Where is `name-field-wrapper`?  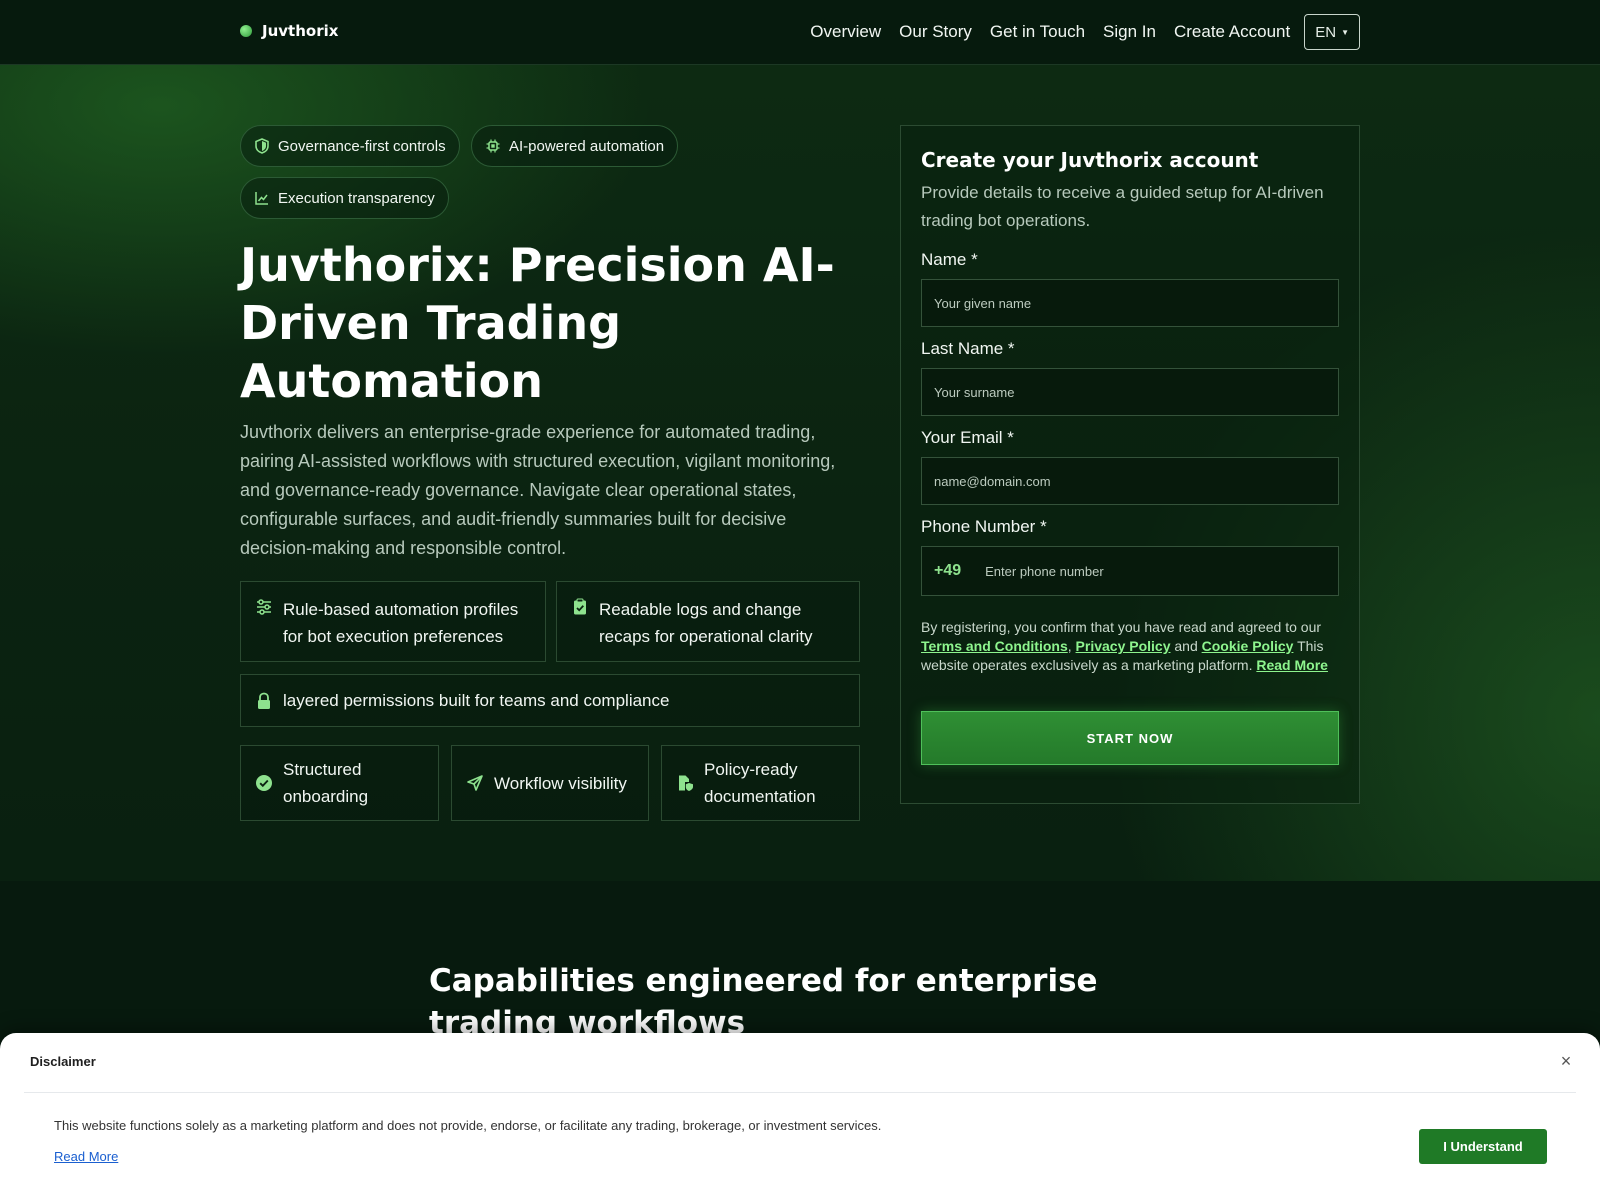 name-field-wrapper is located at coordinates (1130, 303).